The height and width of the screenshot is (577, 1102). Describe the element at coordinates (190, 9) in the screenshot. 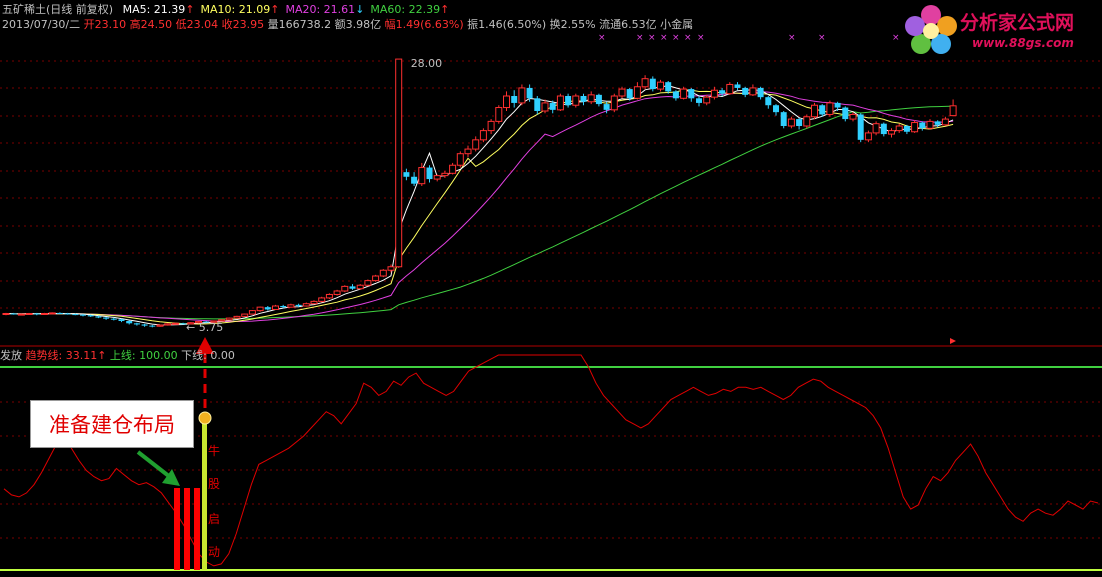

I see `ma-arrow-1: ↑` at that location.